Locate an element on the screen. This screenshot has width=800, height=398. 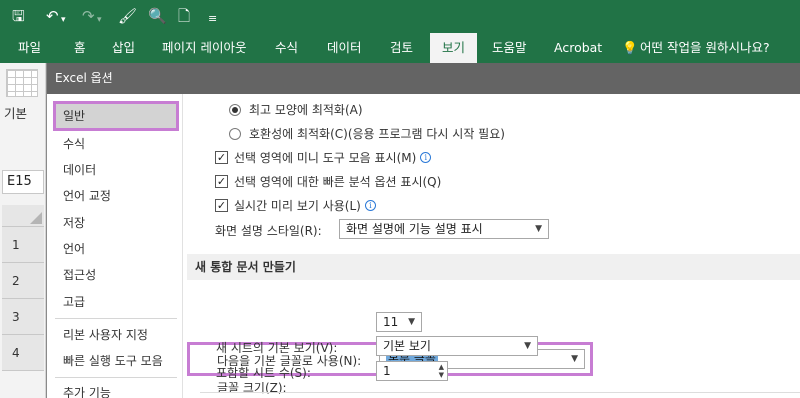
default-view-label: 새 시트의 기본 보기(V): is located at coordinates (277, 348).